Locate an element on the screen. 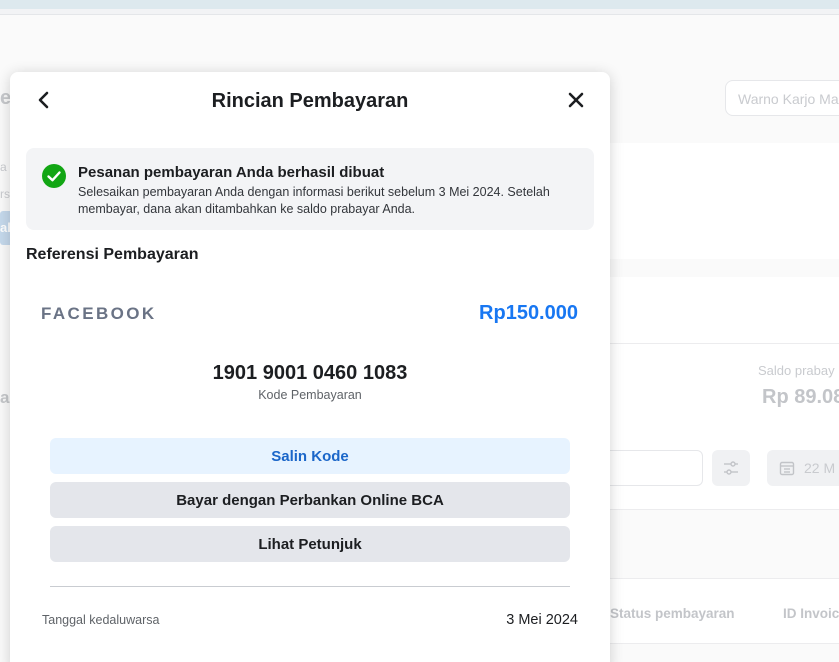 This screenshot has width=839, height=662. dialog-title: Rincian Pembayaran is located at coordinates (310, 101).